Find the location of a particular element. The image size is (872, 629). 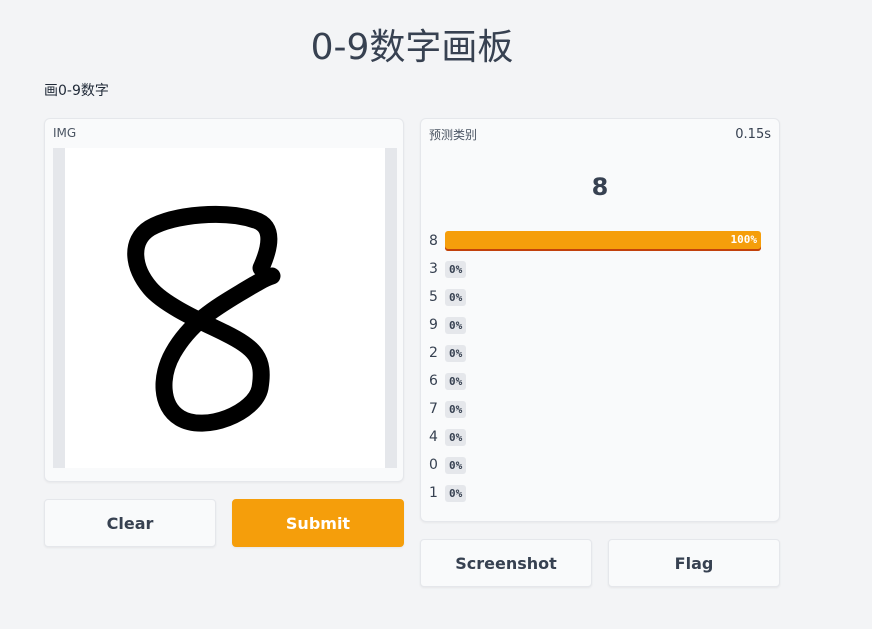

page-title: 0-9数字画板 is located at coordinates (412, 47).